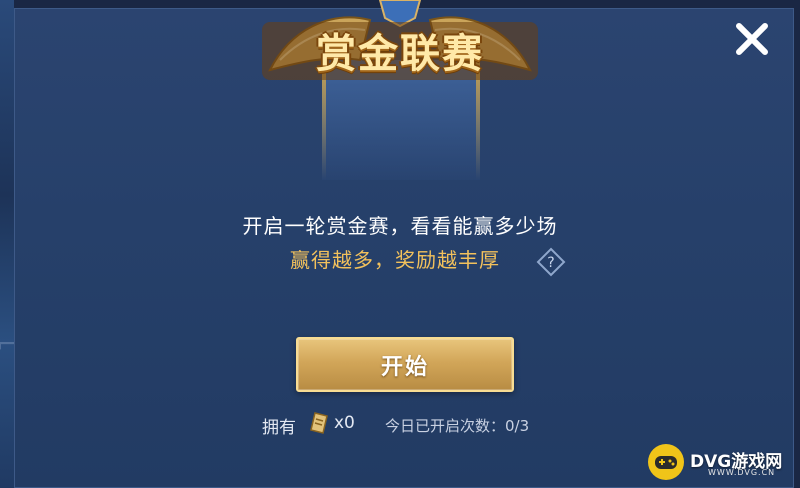 The width and height of the screenshot is (800, 488). I want to click on intro-text: 开启一轮赏金赛，看看能赢多少场, so click(400, 226).